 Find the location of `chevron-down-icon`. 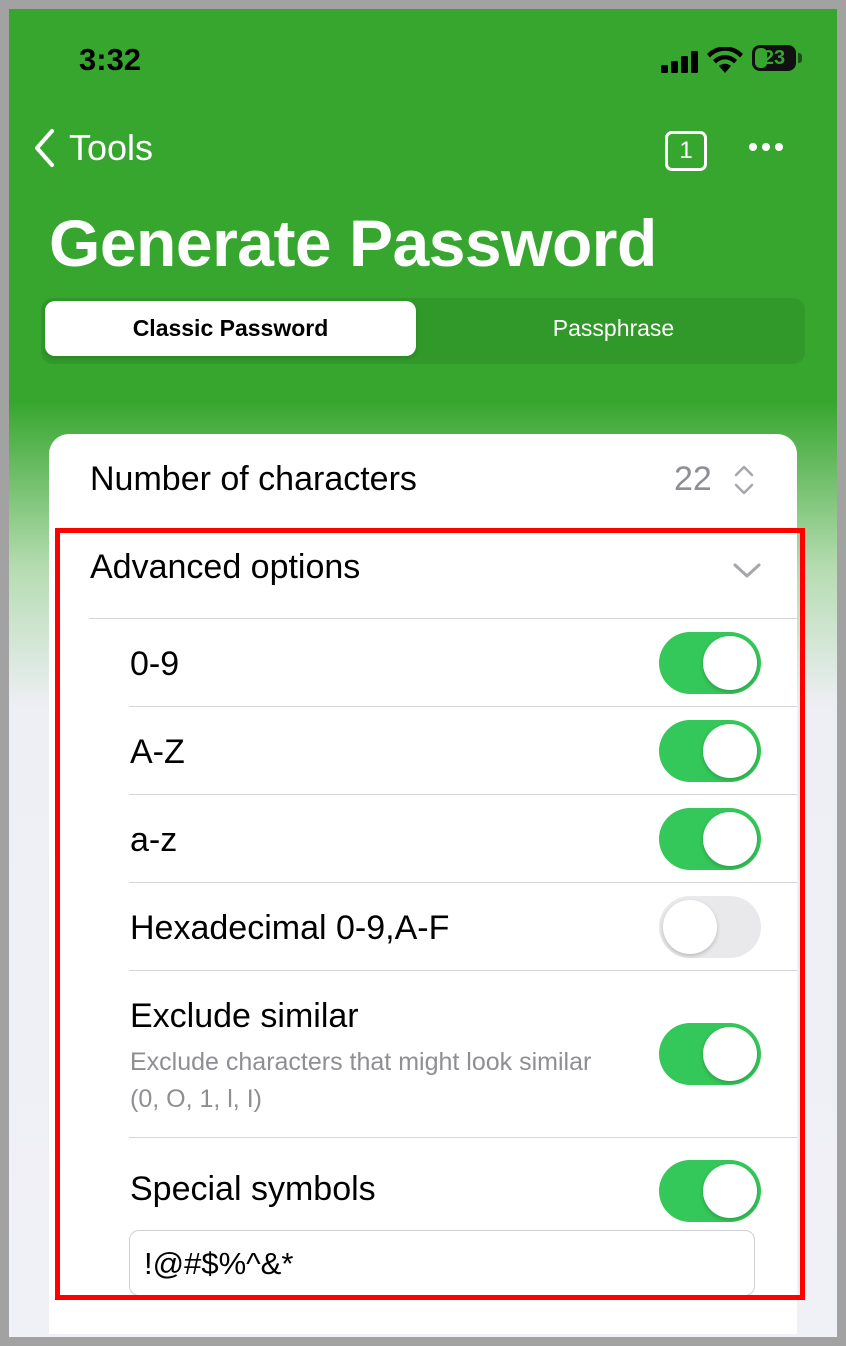

chevron-down-icon is located at coordinates (747, 571).